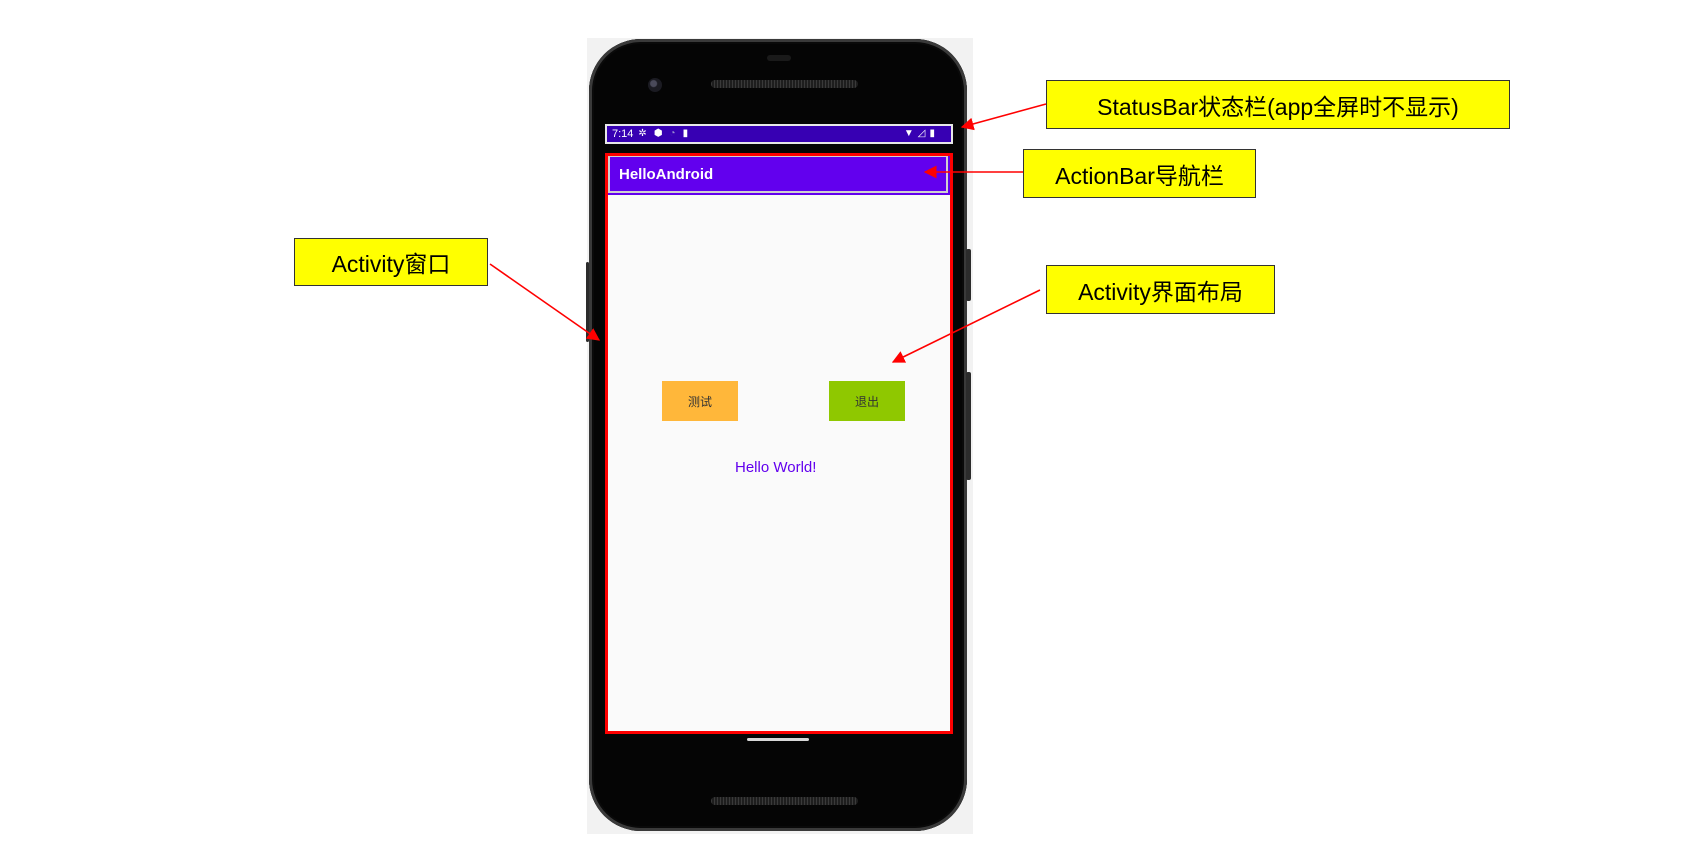  What do you see at coordinates (966, 326) in the screenshot?
I see `arrow-activity-layout` at bounding box center [966, 326].